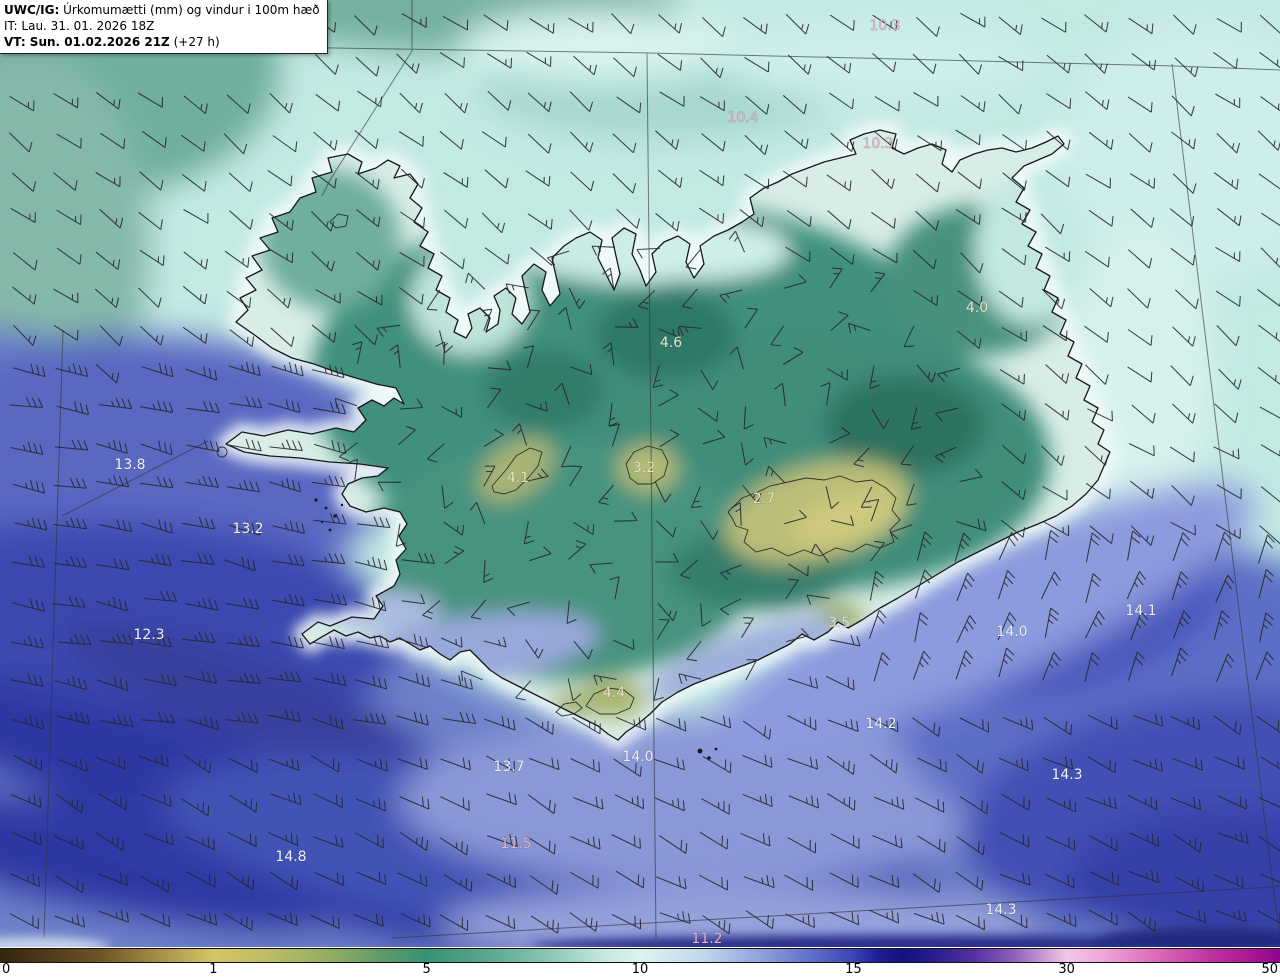  Describe the element at coordinates (614, 693) in the screenshot. I see `map-value-label: 4.4` at that location.